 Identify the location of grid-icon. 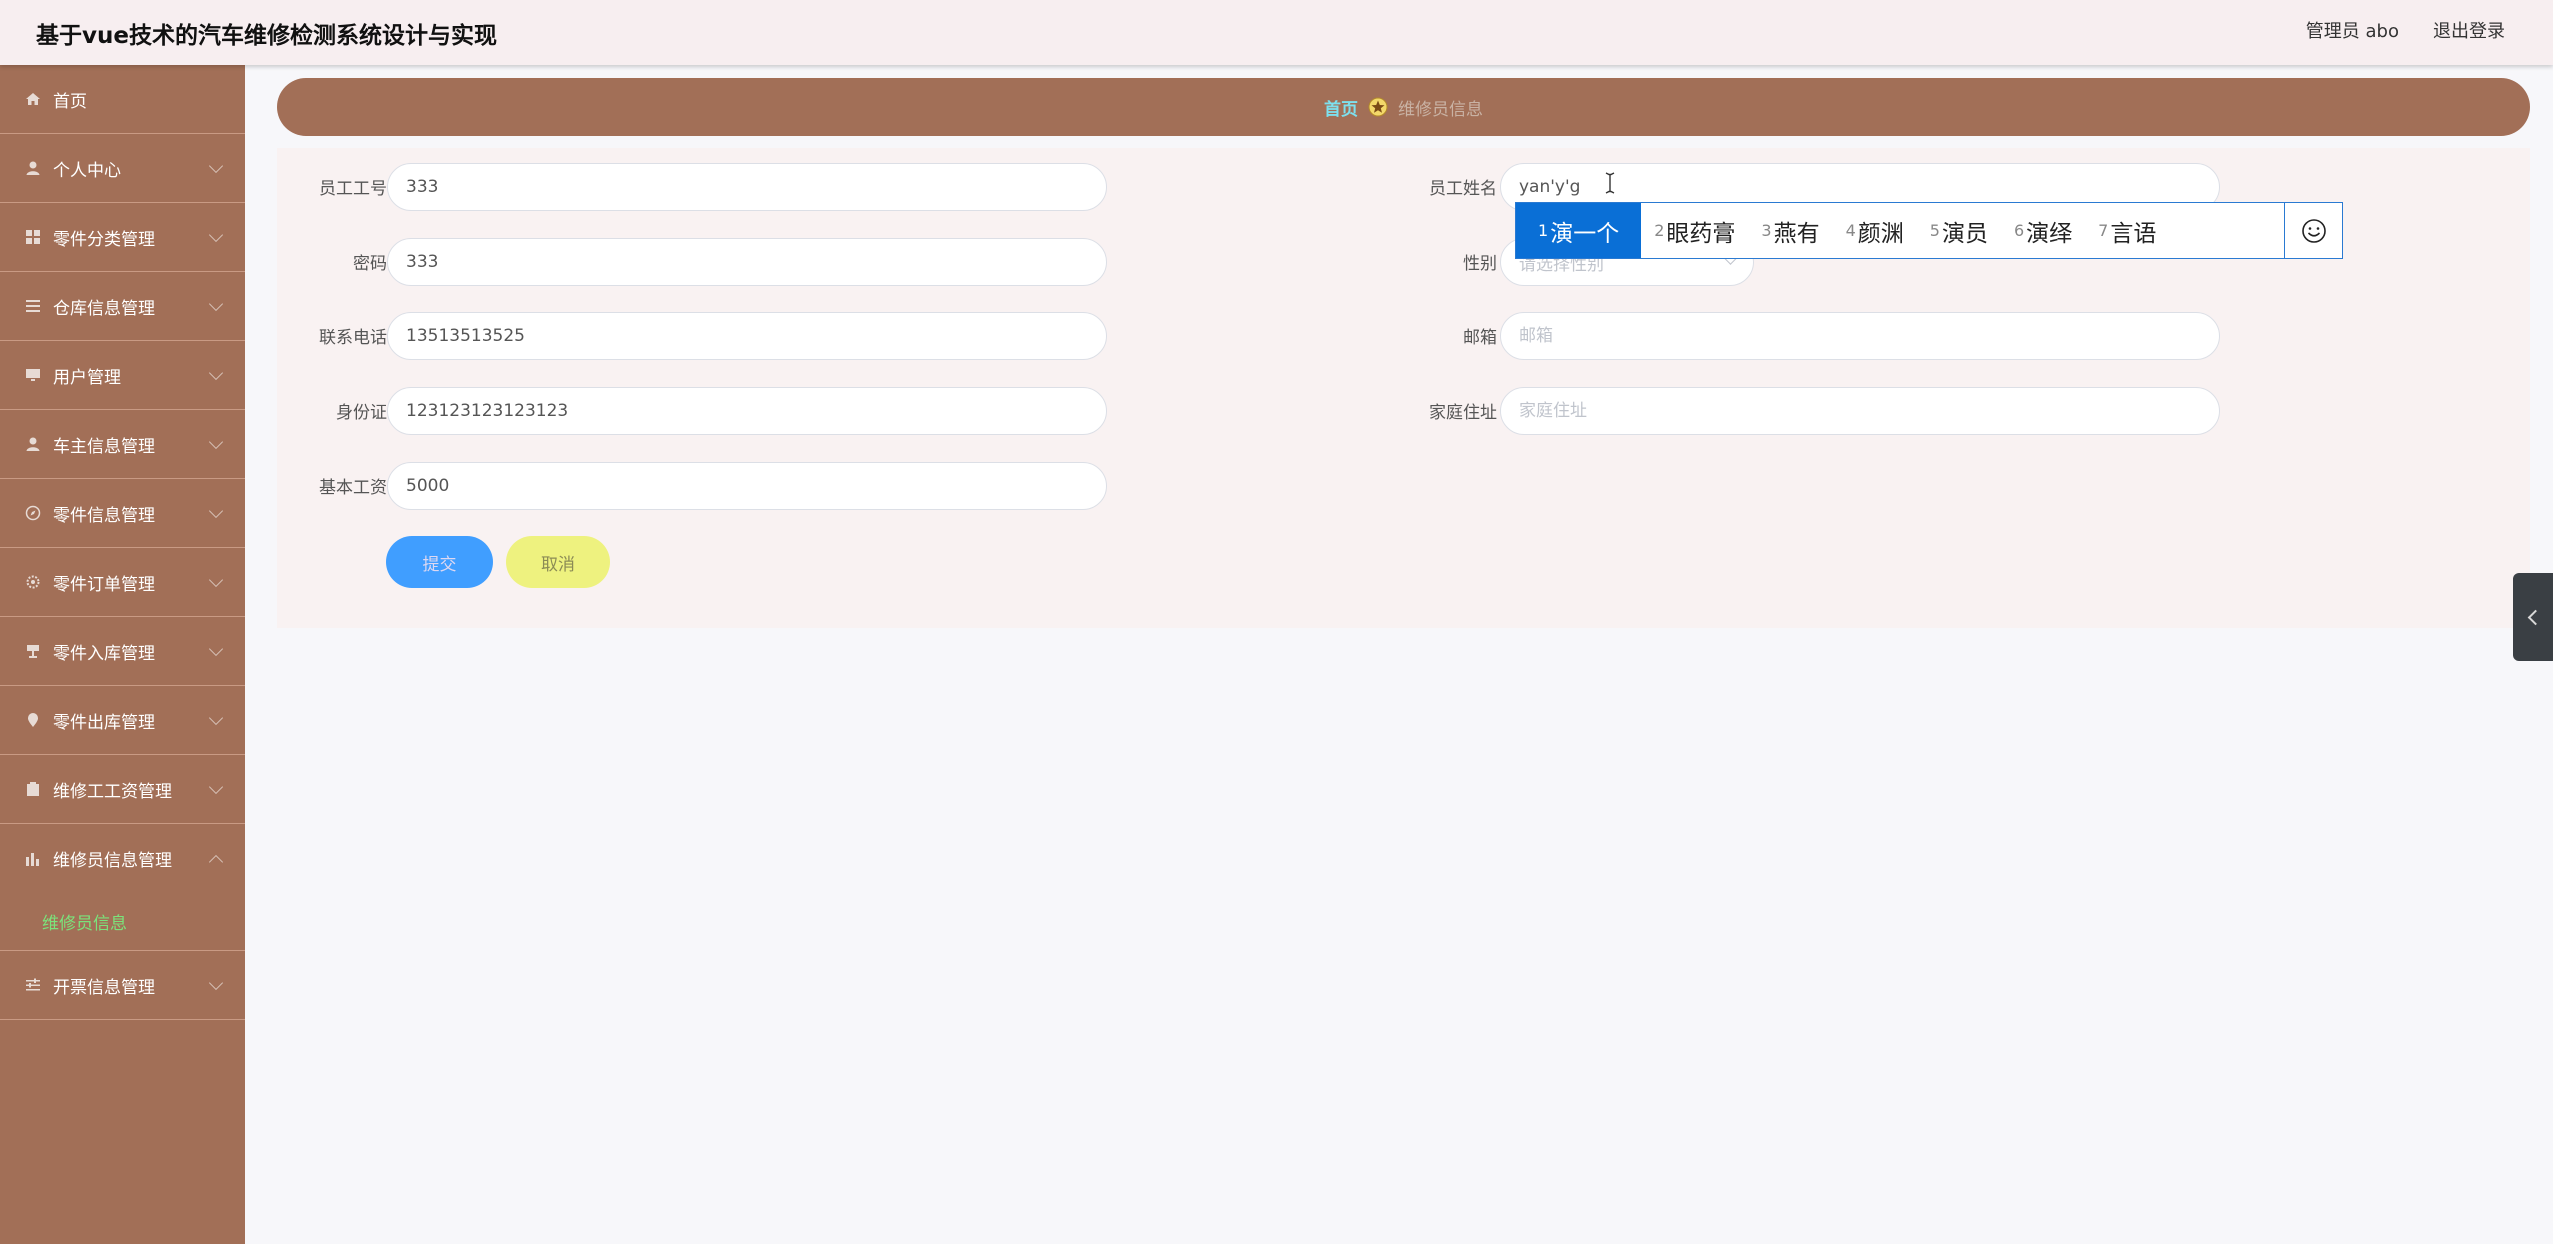
(33, 237).